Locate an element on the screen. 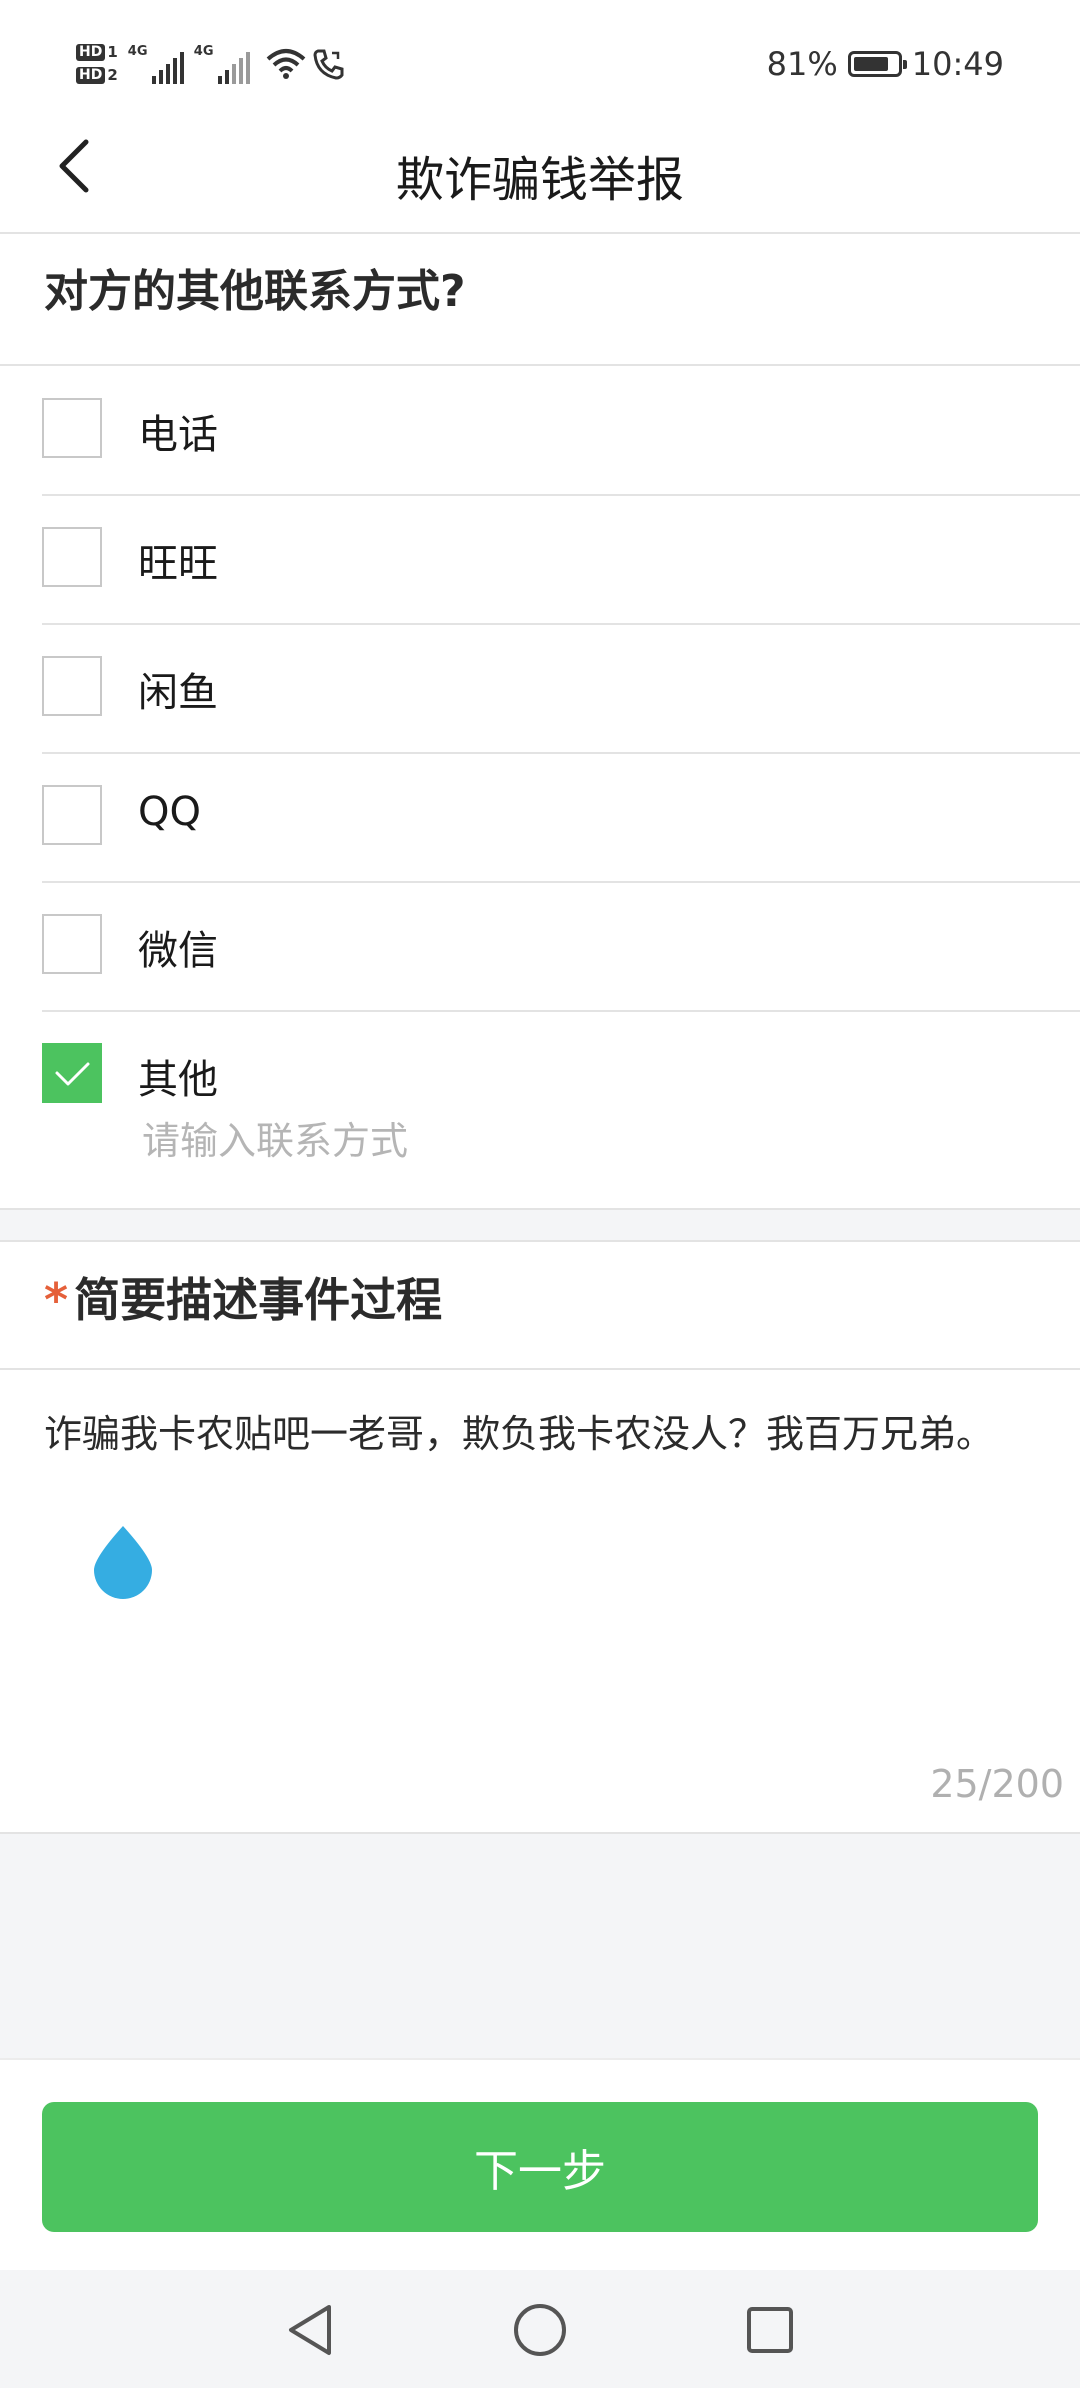  status-bar-left: HD 1 HD 2 4G 4G is located at coordinates (211, 64).